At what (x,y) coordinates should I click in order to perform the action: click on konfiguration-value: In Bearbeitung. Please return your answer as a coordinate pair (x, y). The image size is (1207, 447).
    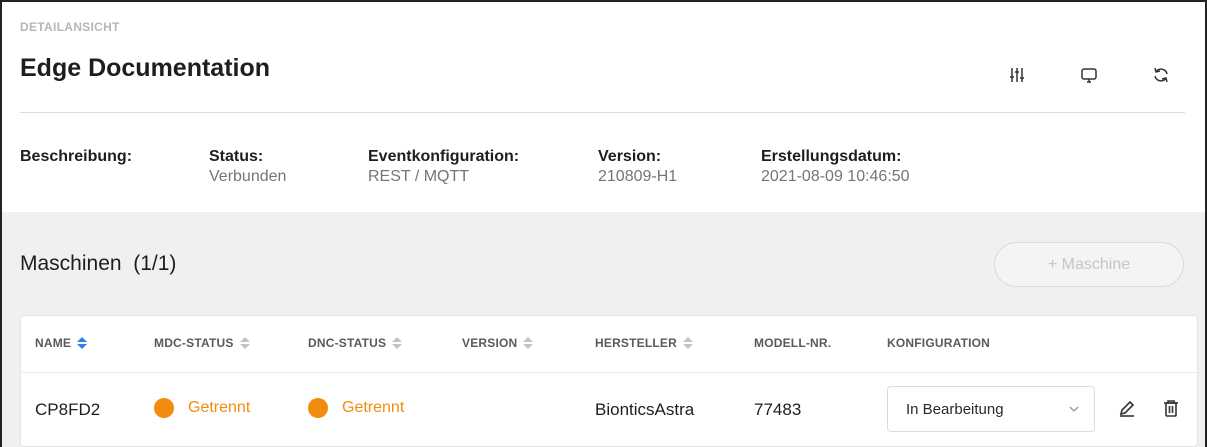
    Looking at the image, I should click on (955, 409).